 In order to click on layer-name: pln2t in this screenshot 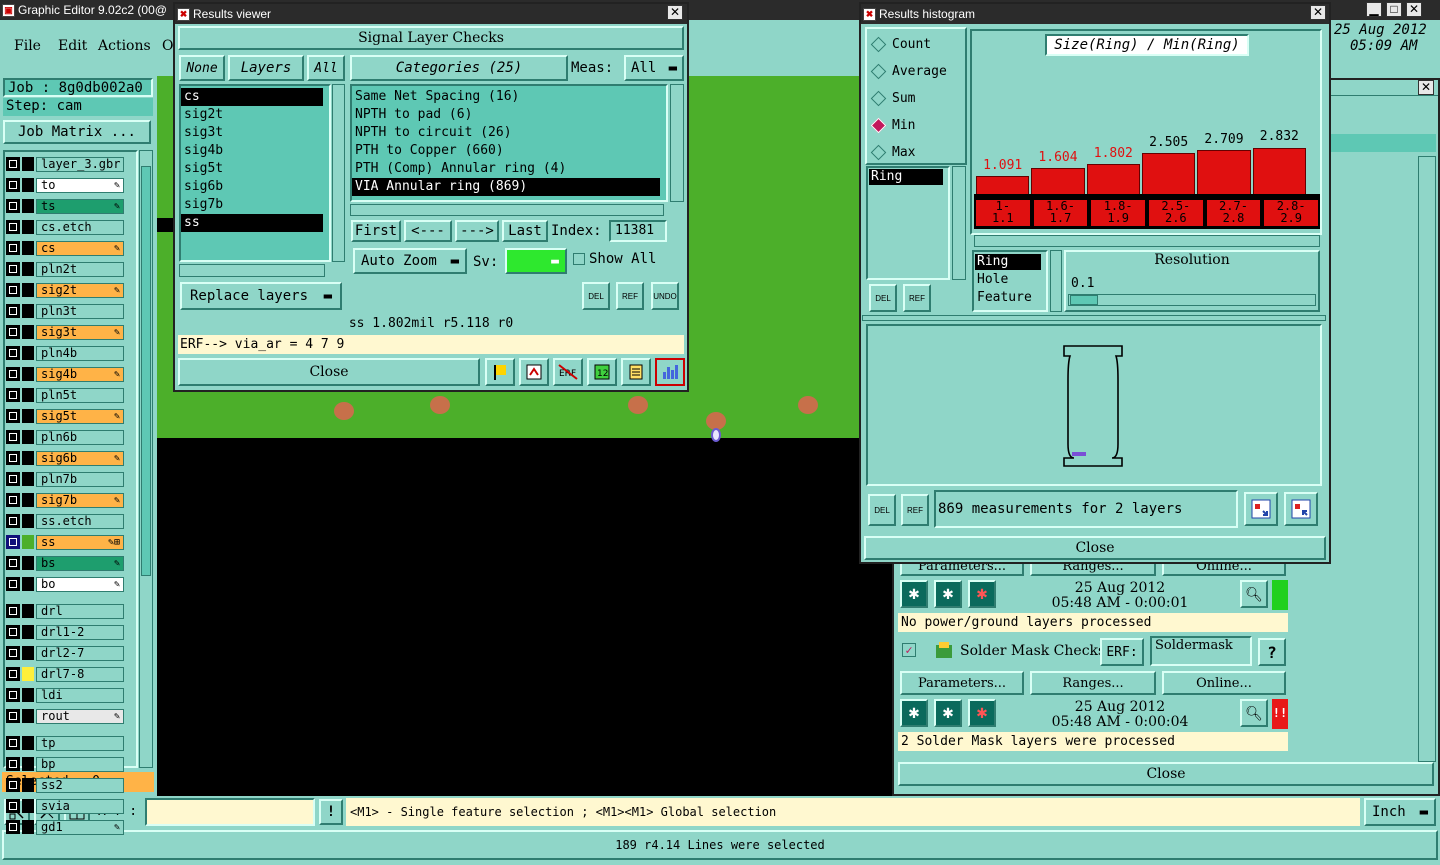, I will do `click(80, 269)`.